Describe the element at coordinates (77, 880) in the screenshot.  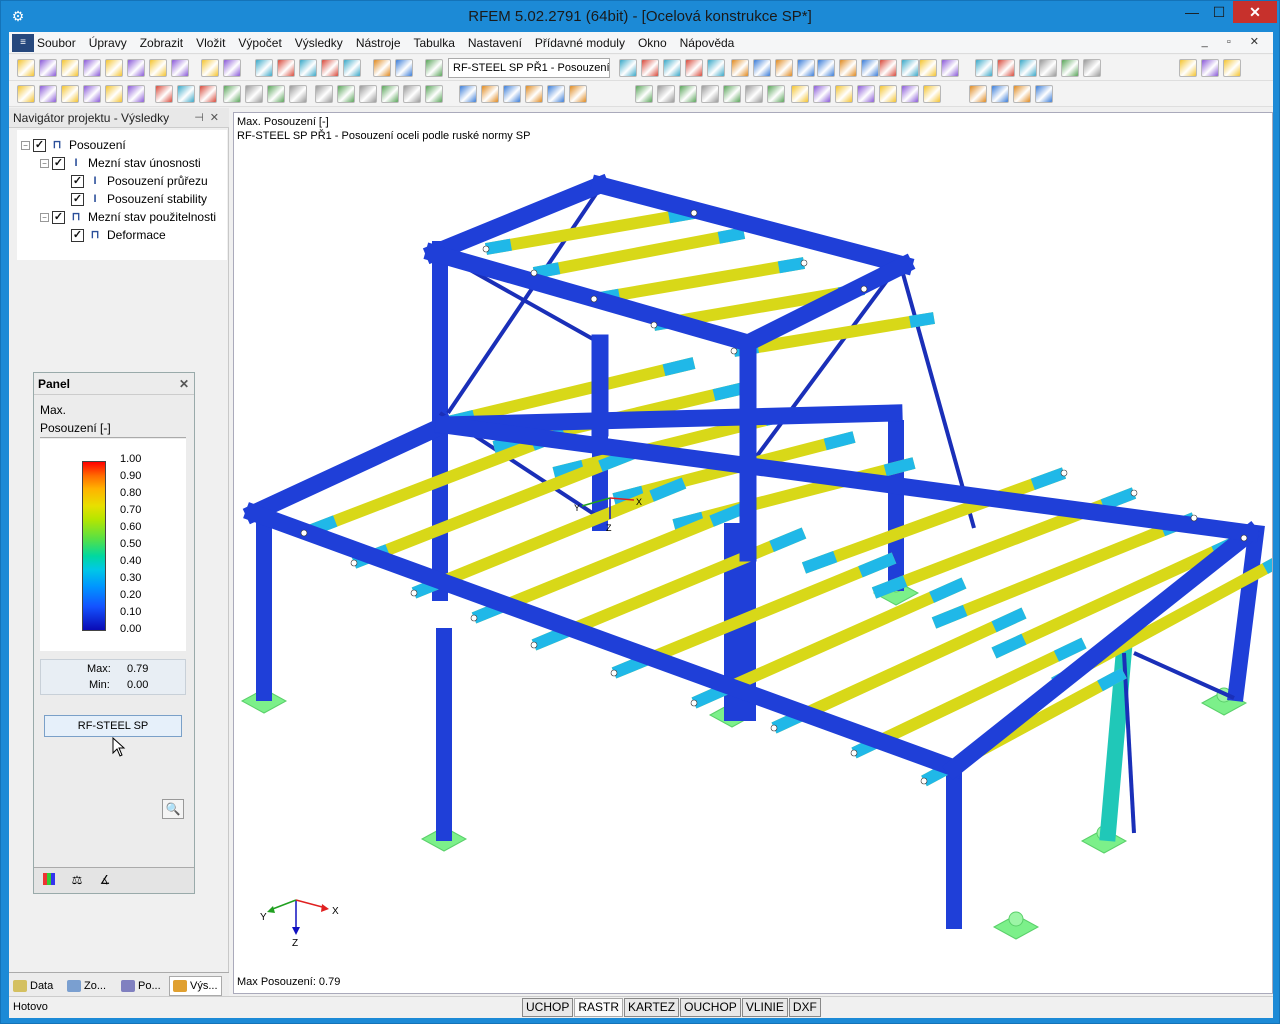
I see `balance-tab-icon: ⚖` at that location.